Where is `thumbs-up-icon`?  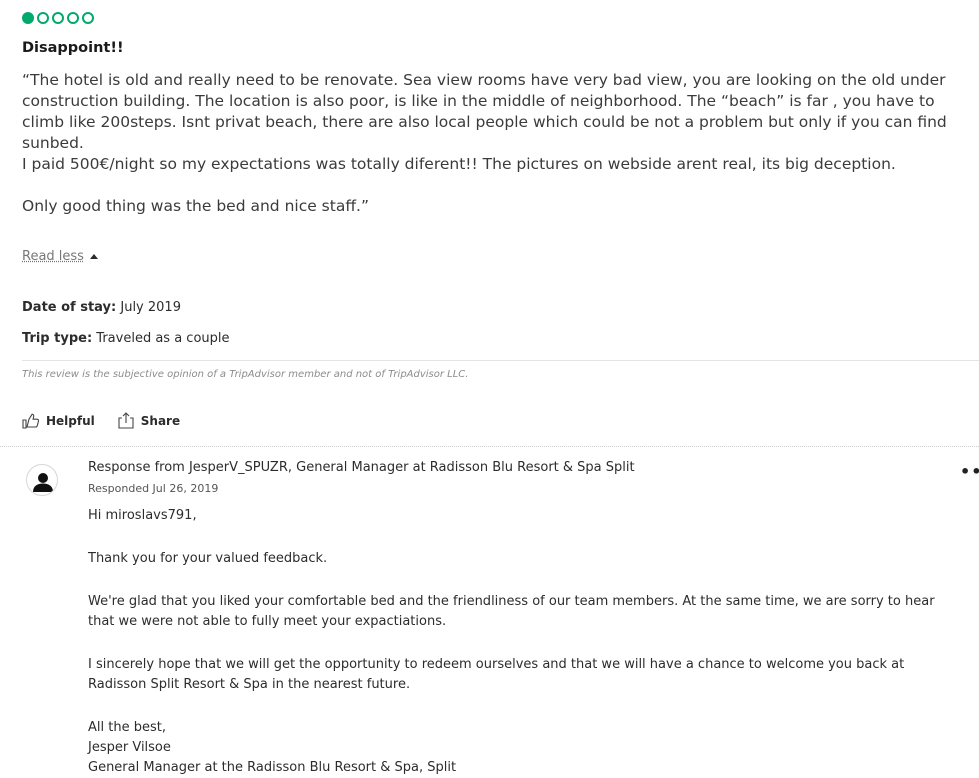 thumbs-up-icon is located at coordinates (31, 421).